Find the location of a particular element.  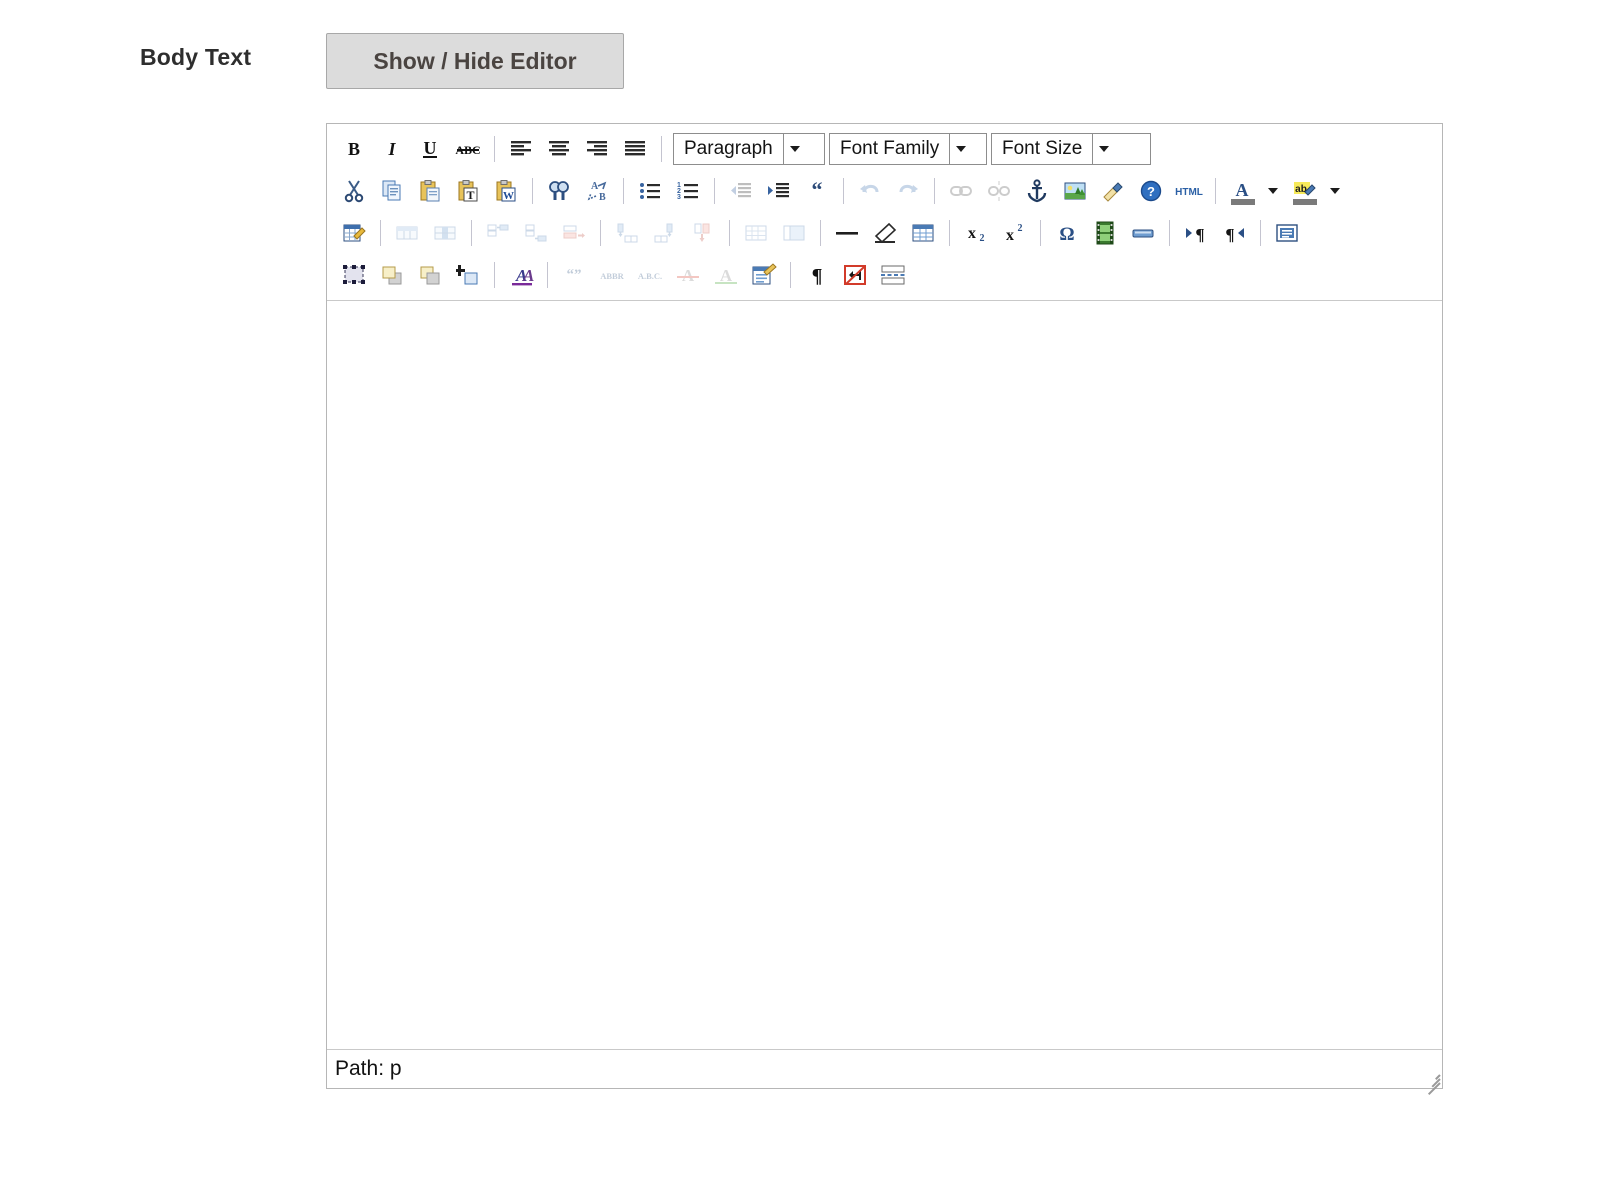

page-break-icon is located at coordinates (893, 275).